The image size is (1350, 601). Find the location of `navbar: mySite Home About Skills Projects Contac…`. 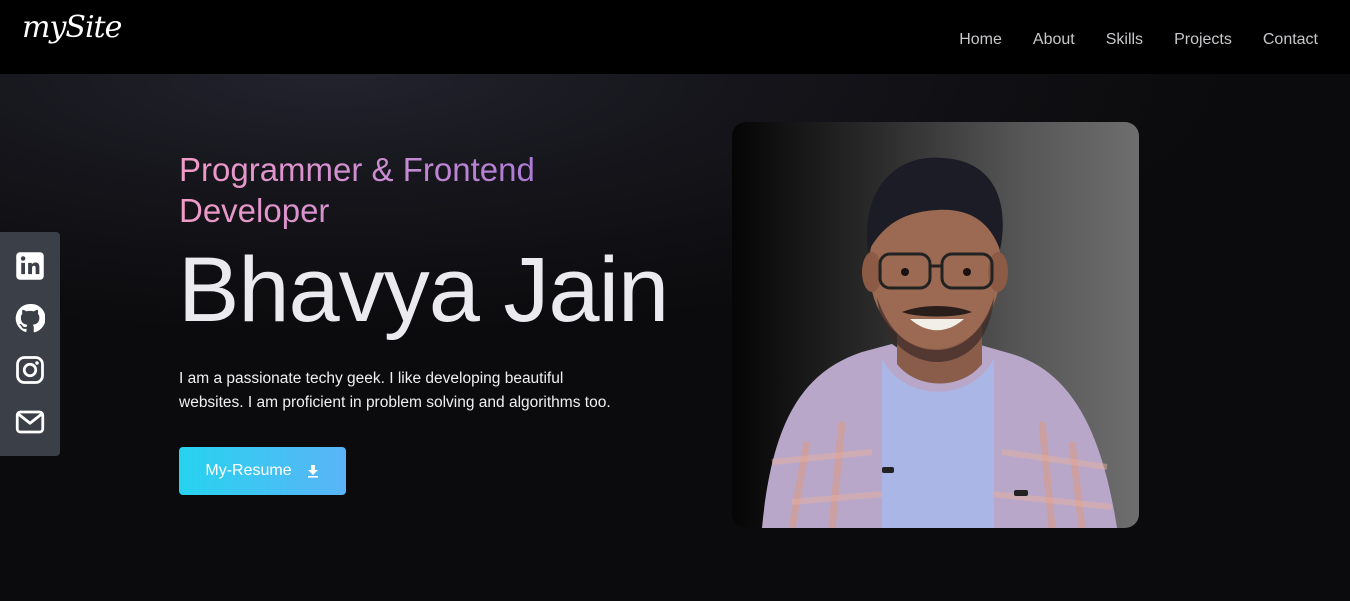

navbar: mySite Home About Skills Projects Contac… is located at coordinates (675, 37).